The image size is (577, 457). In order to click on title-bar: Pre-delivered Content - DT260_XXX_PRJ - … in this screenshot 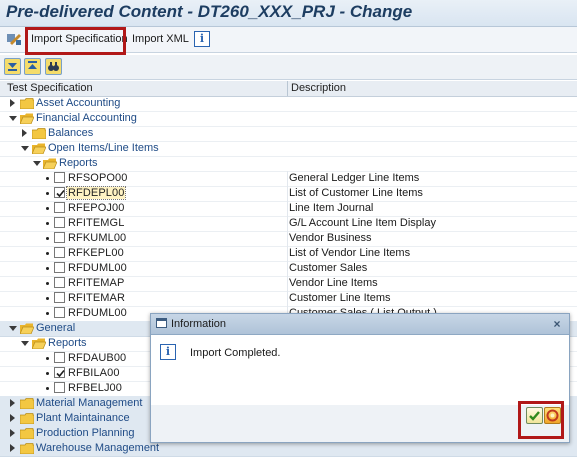, I will do `click(288, 13)`.